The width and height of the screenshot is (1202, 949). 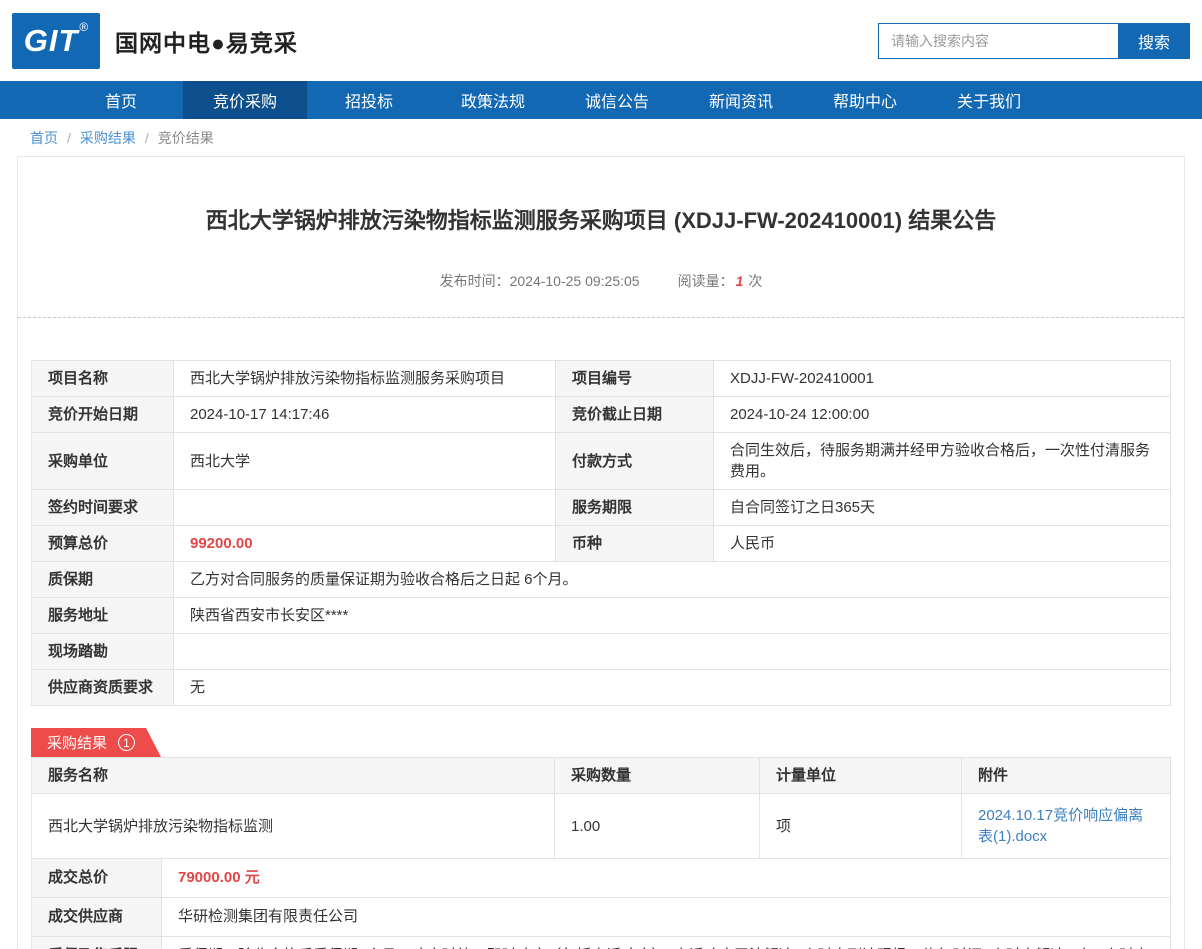 What do you see at coordinates (942, 414) in the screenshot?
I see `info-value: 2024-10-24 12:00:00` at bounding box center [942, 414].